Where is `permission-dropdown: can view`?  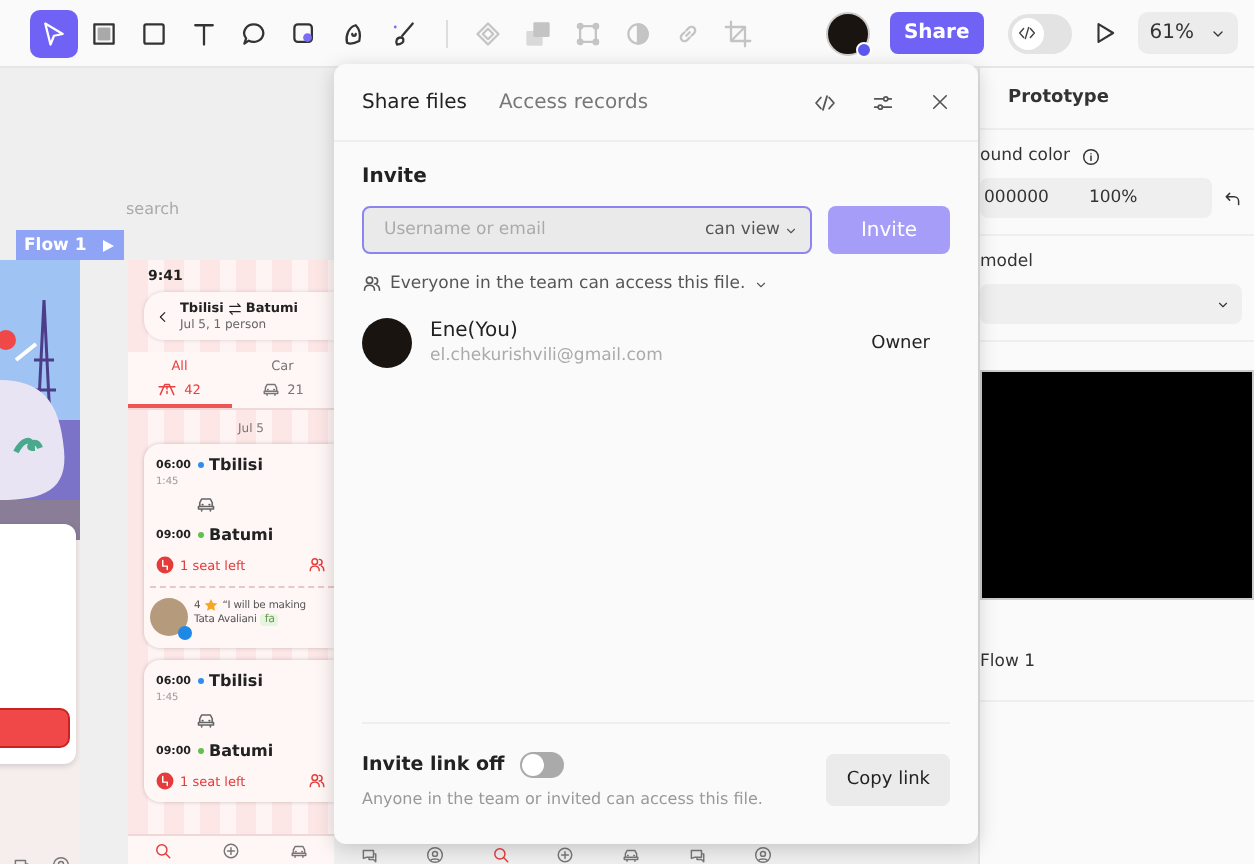 permission-dropdown: can view is located at coordinates (751, 230).